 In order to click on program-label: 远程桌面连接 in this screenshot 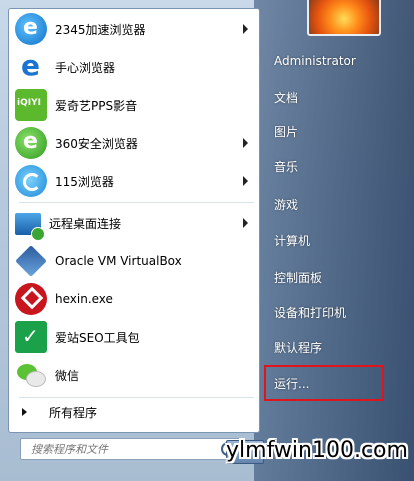, I will do `click(85, 223)`.